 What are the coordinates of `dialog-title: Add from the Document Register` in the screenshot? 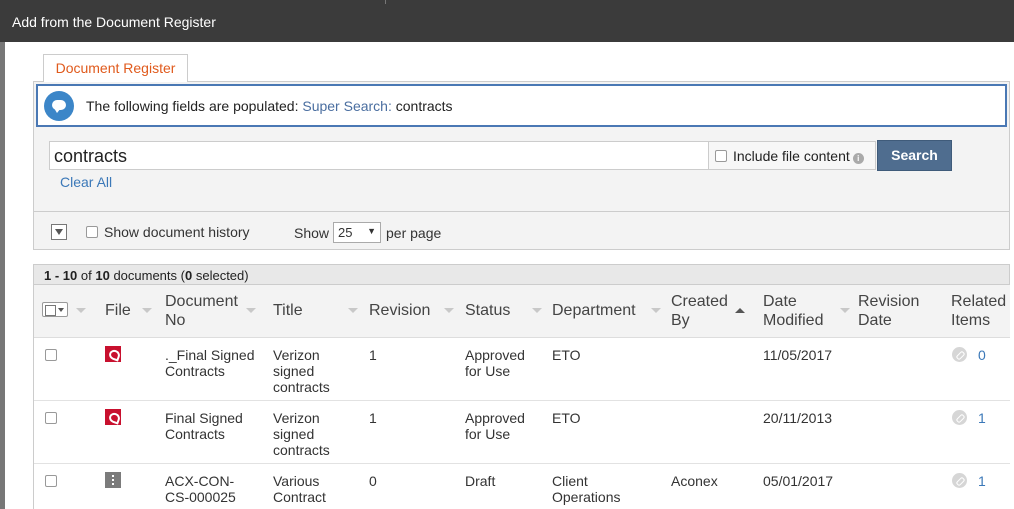 It's located at (114, 22).